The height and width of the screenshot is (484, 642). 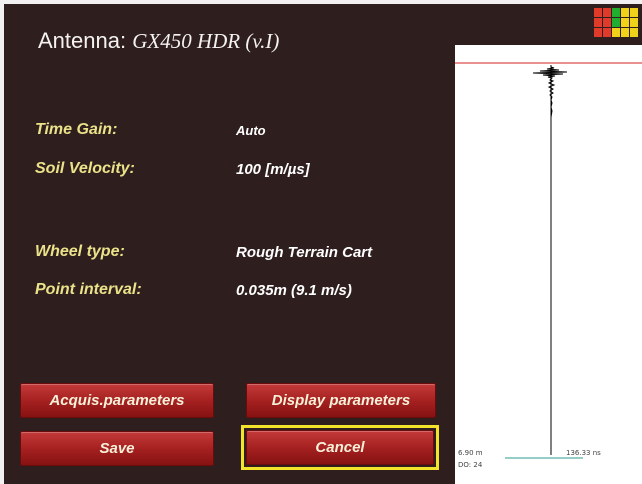 I want to click on time-gain-value: Auto, so click(x=251, y=130).